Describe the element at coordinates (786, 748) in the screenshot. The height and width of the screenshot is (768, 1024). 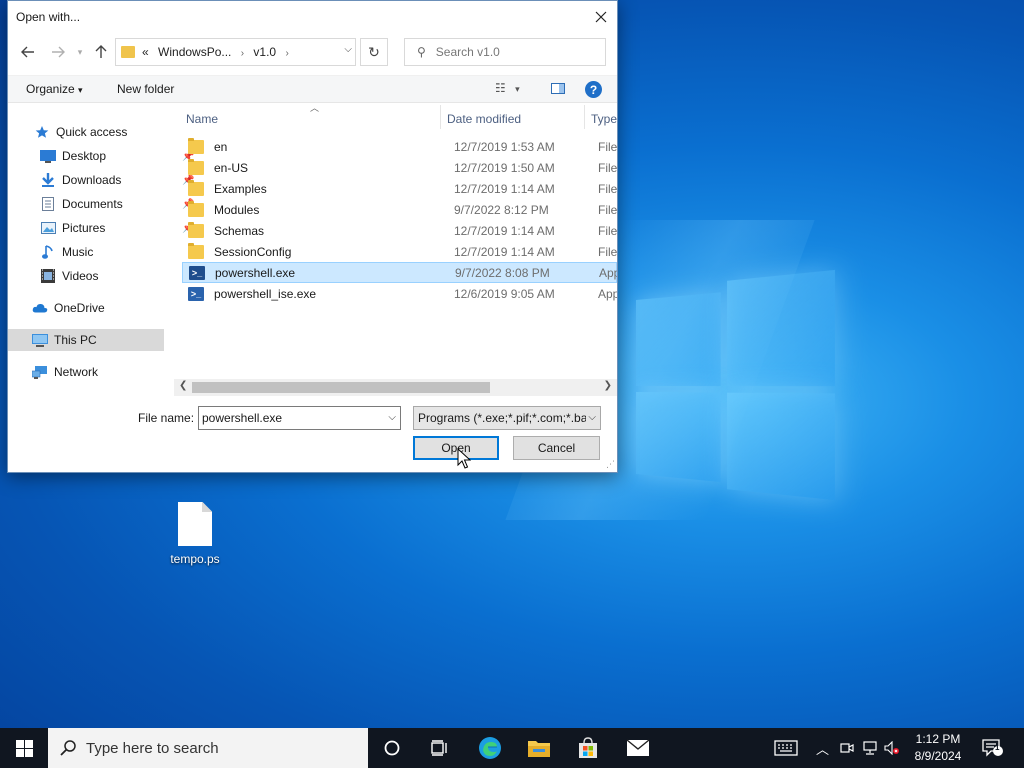
I see `keyboard-icon` at that location.